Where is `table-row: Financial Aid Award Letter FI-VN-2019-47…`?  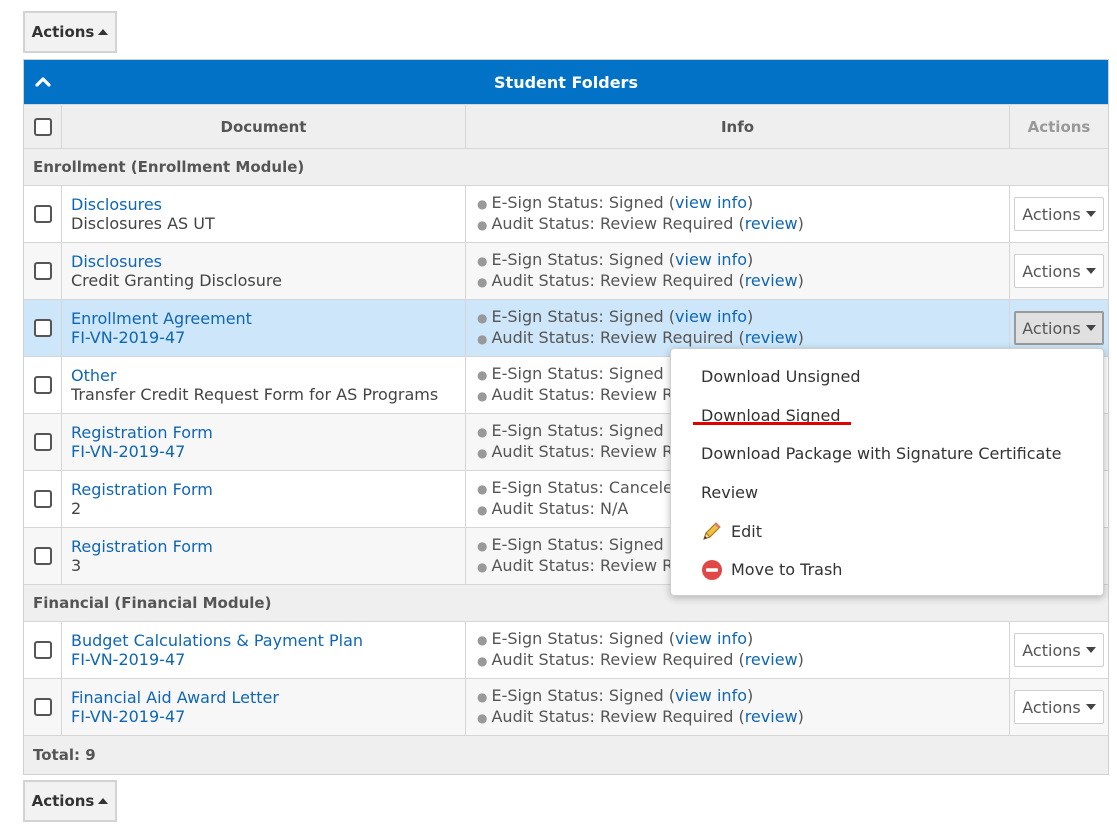 table-row: Financial Aid Award Letter FI-VN-2019-47… is located at coordinates (566, 706).